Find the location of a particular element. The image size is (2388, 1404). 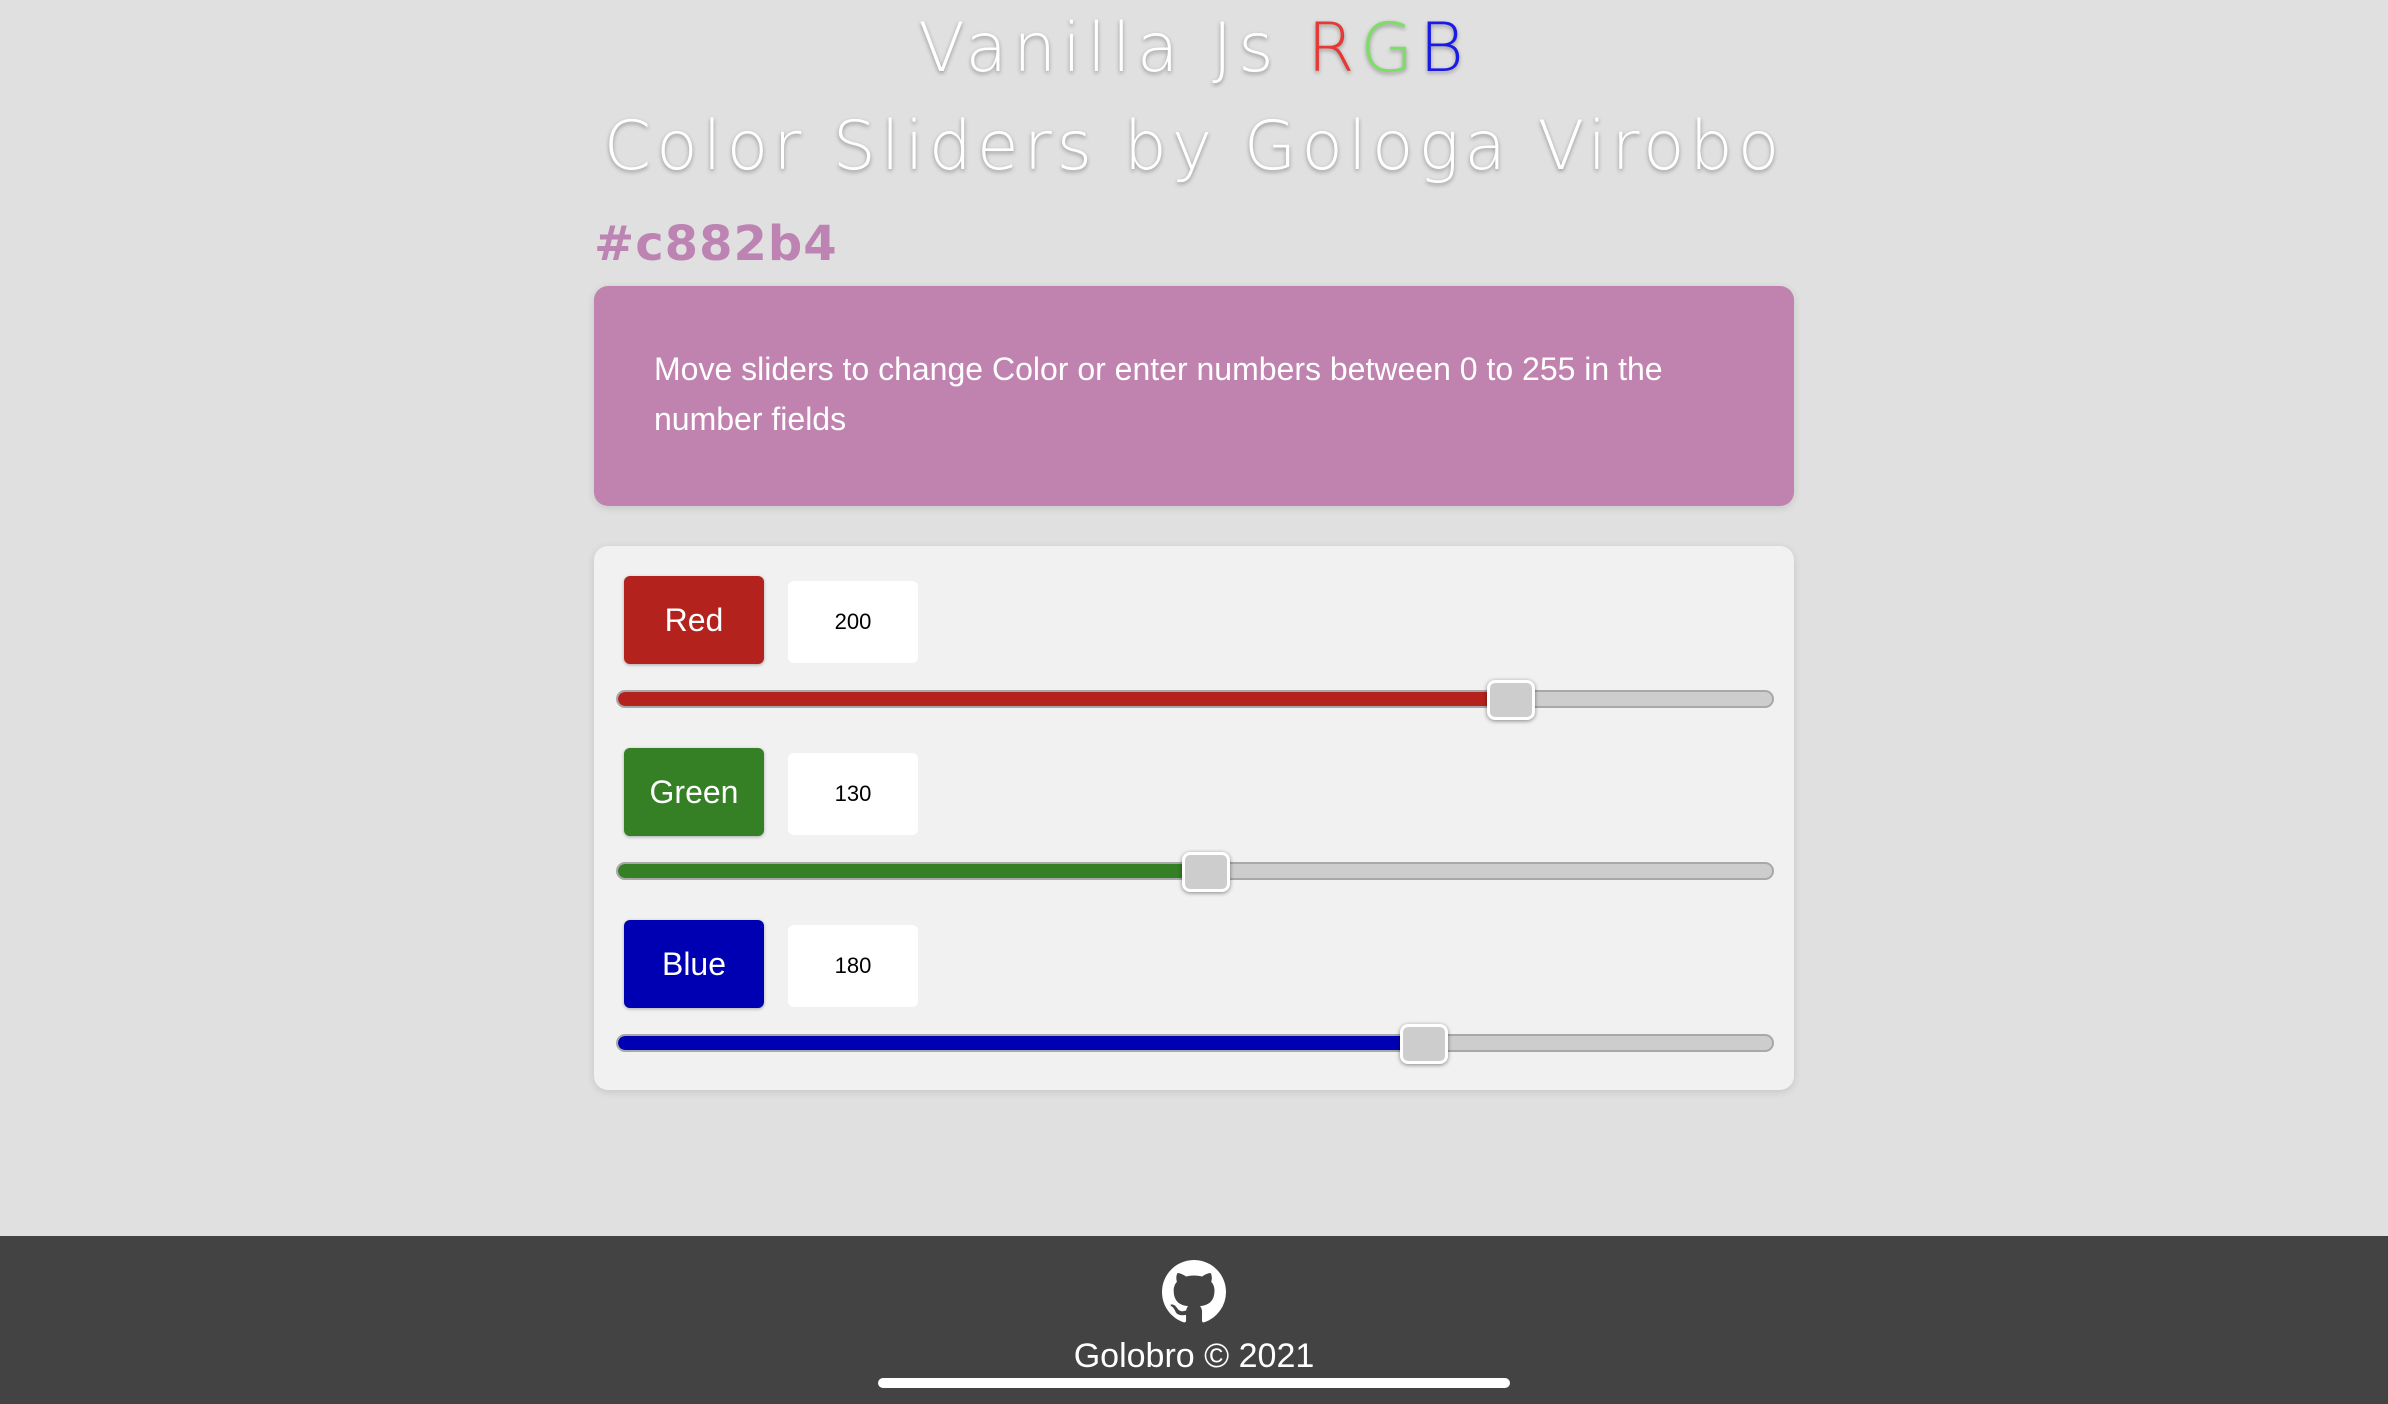

red-label: Red is located at coordinates (694, 620).